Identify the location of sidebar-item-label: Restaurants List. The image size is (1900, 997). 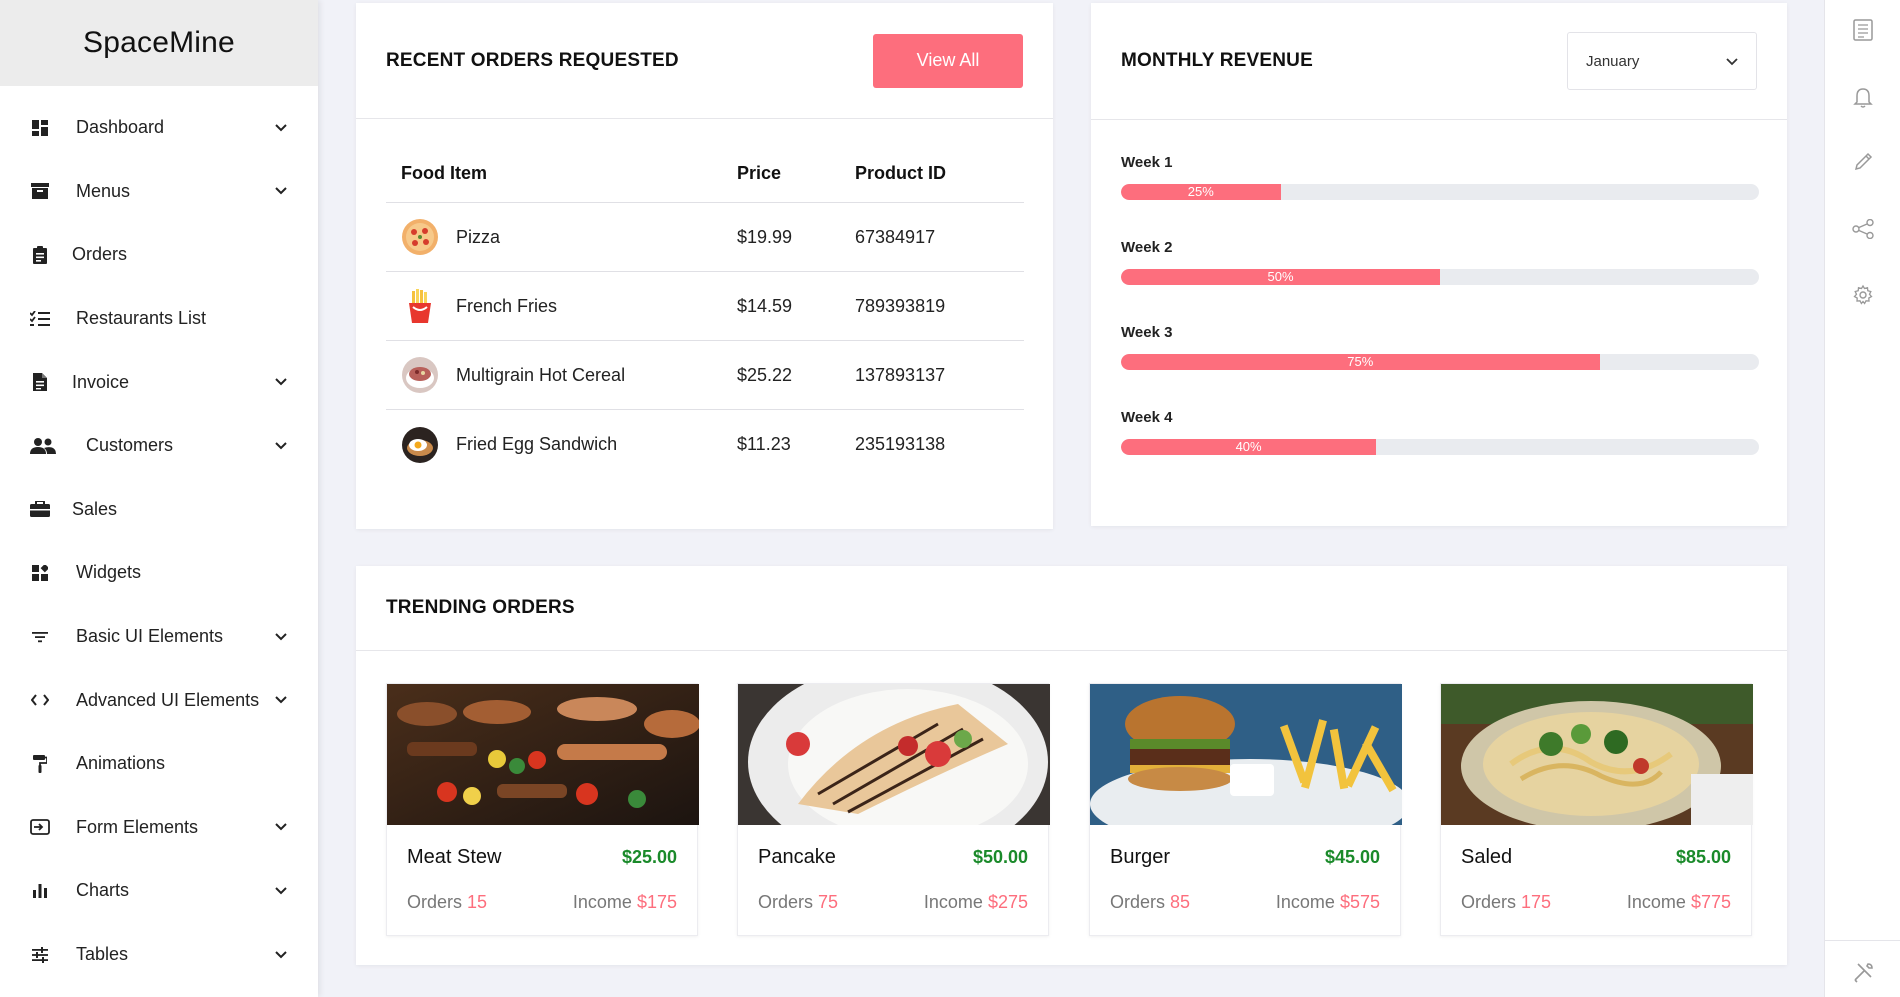
(141, 318).